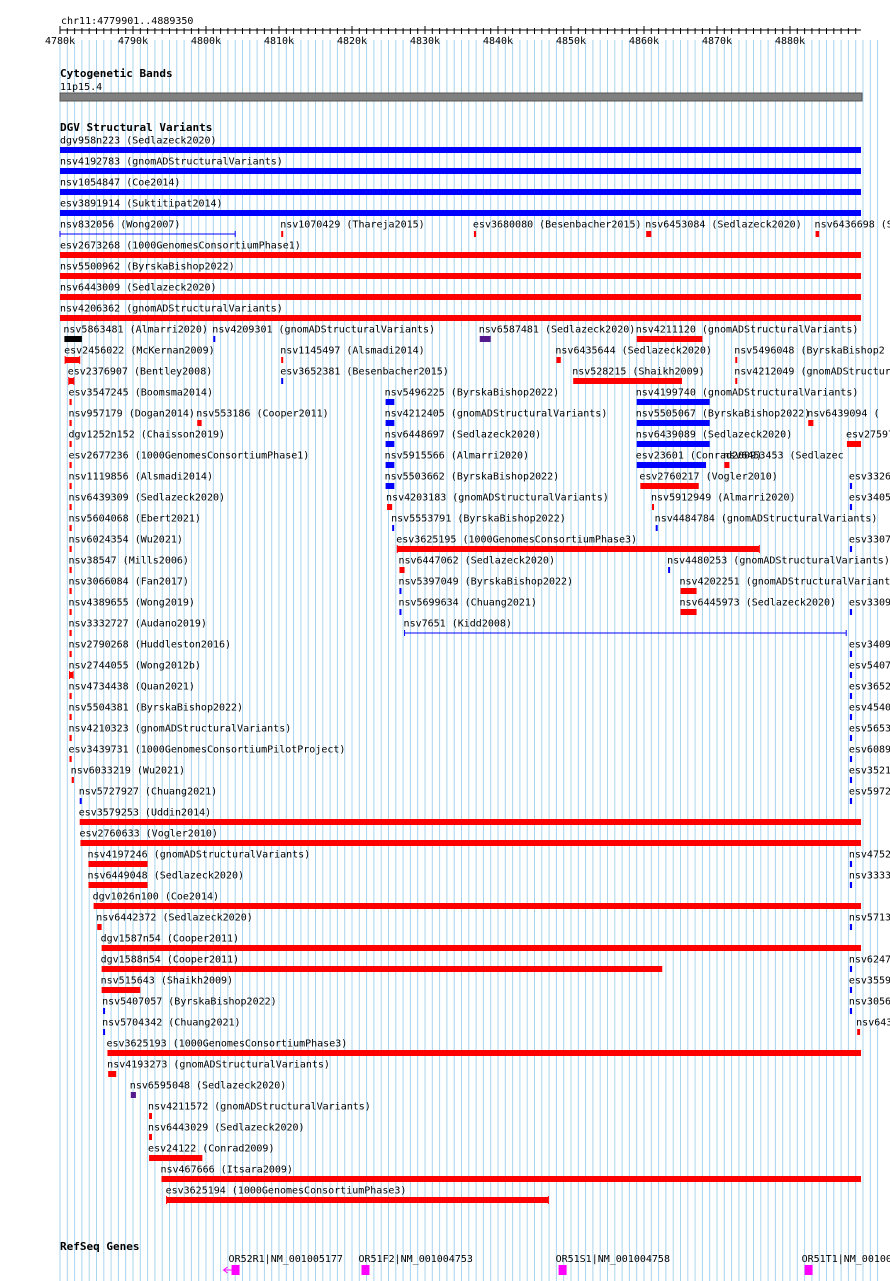  Describe the element at coordinates (262, 418) in the screenshot. I see `sv-feature: nsv553186 (Cooper2011)` at that location.